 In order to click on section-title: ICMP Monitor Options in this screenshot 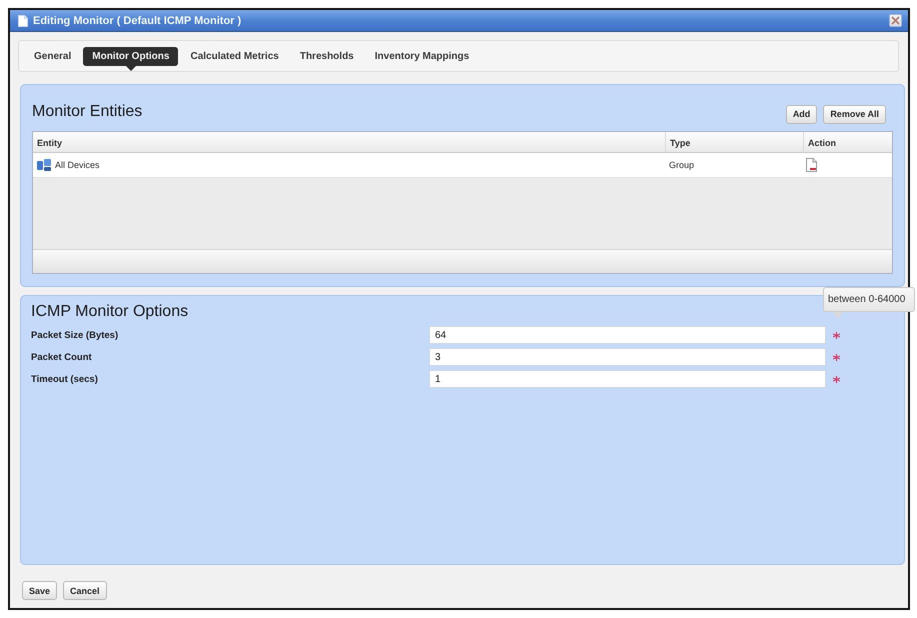, I will do `click(109, 312)`.